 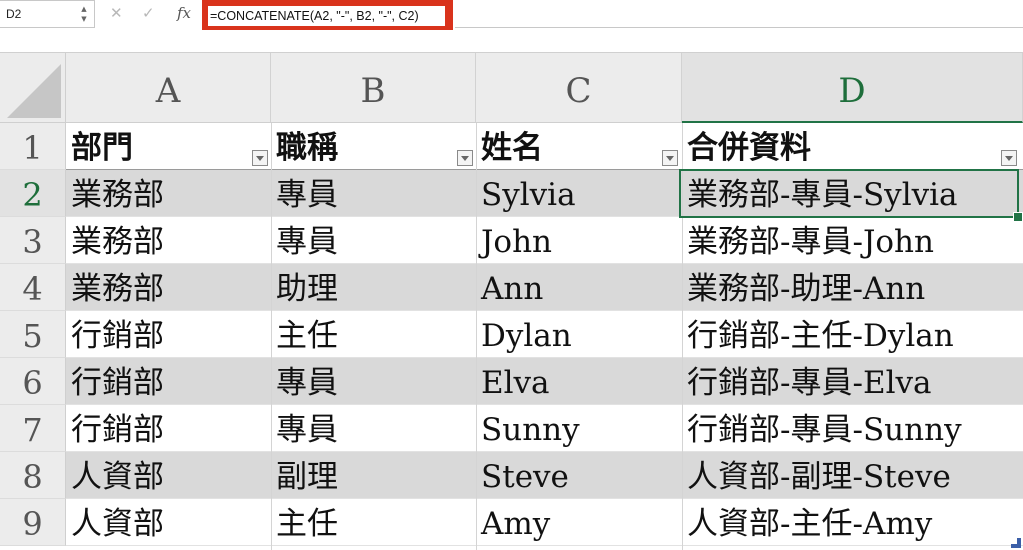 I want to click on fill-handle, so click(x=1018, y=217).